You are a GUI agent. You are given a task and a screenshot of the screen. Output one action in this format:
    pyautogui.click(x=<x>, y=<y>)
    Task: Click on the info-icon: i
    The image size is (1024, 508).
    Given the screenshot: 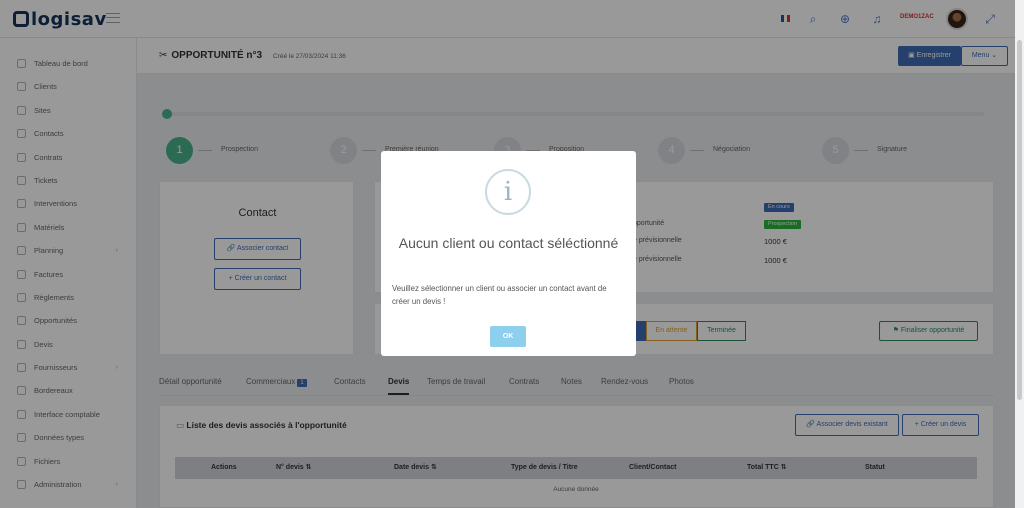 What is the action you would take?
    pyautogui.click(x=508, y=192)
    